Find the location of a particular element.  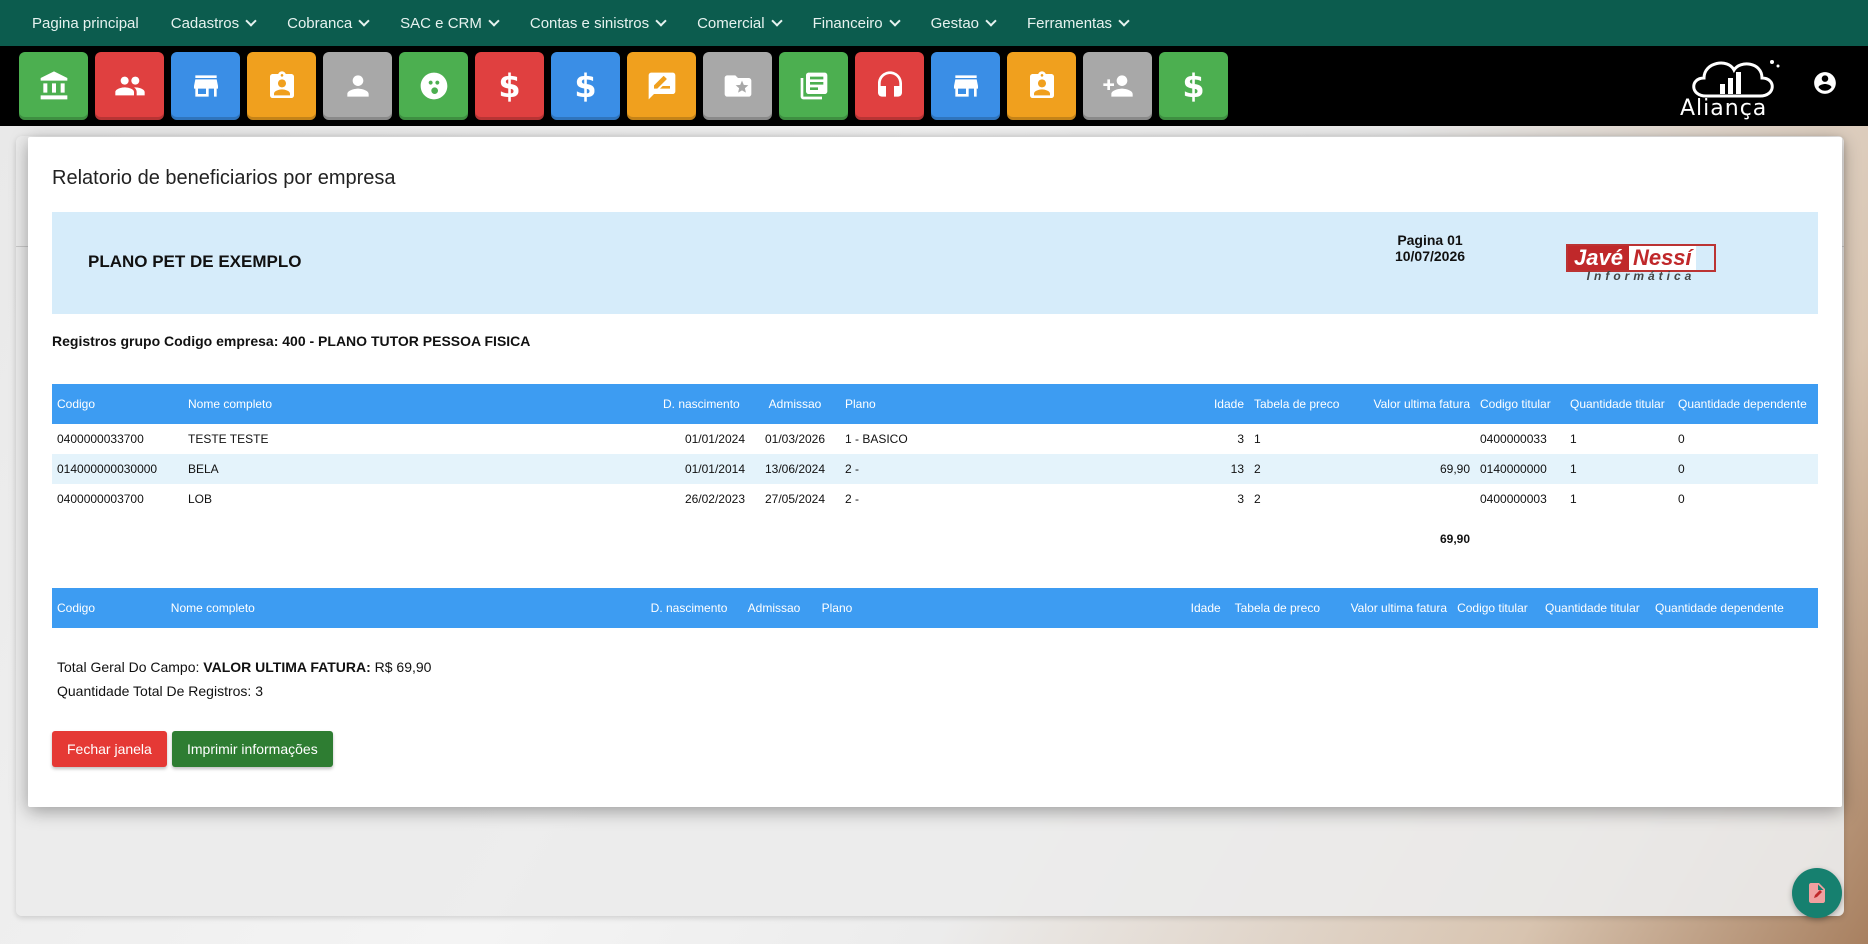

shortcut-reports is located at coordinates (813, 86).